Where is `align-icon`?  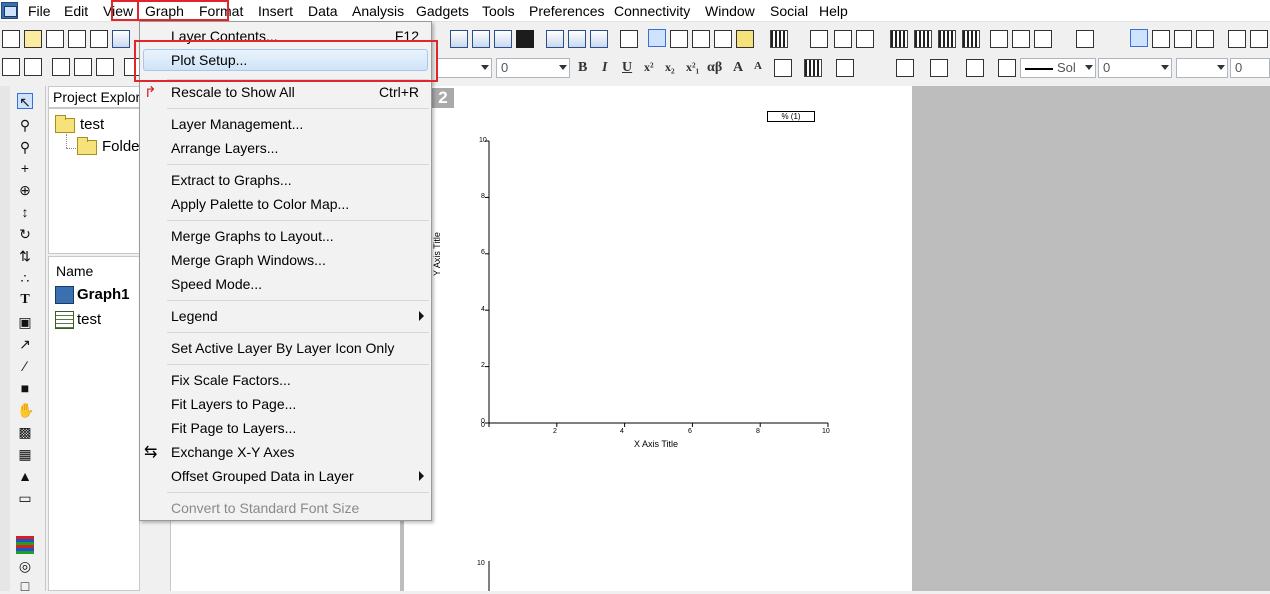 align-icon is located at coordinates (783, 68).